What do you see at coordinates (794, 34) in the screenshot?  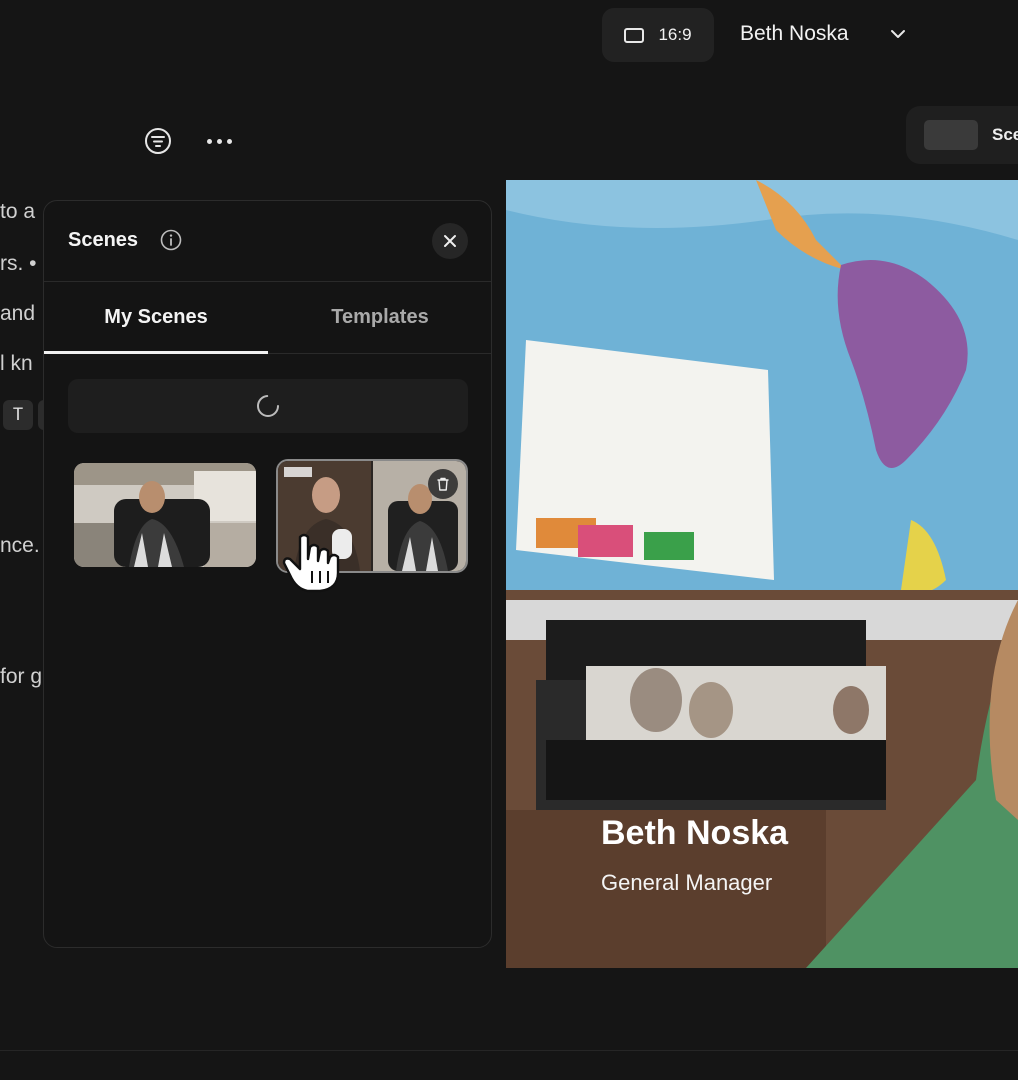 I see `user-name: Beth Noska` at bounding box center [794, 34].